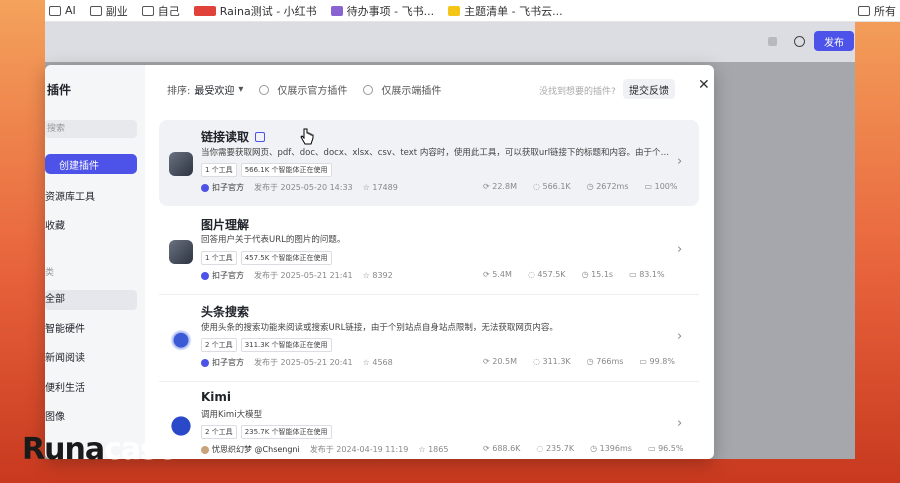  Describe the element at coordinates (225, 225) in the screenshot. I see `plugin-title: 图片理解` at that location.